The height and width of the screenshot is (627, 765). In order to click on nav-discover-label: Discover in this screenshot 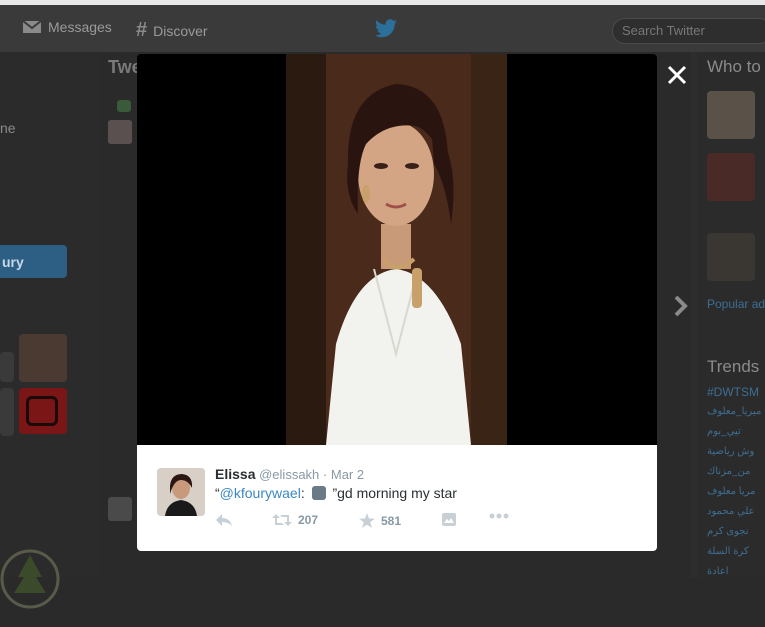, I will do `click(180, 30)`.